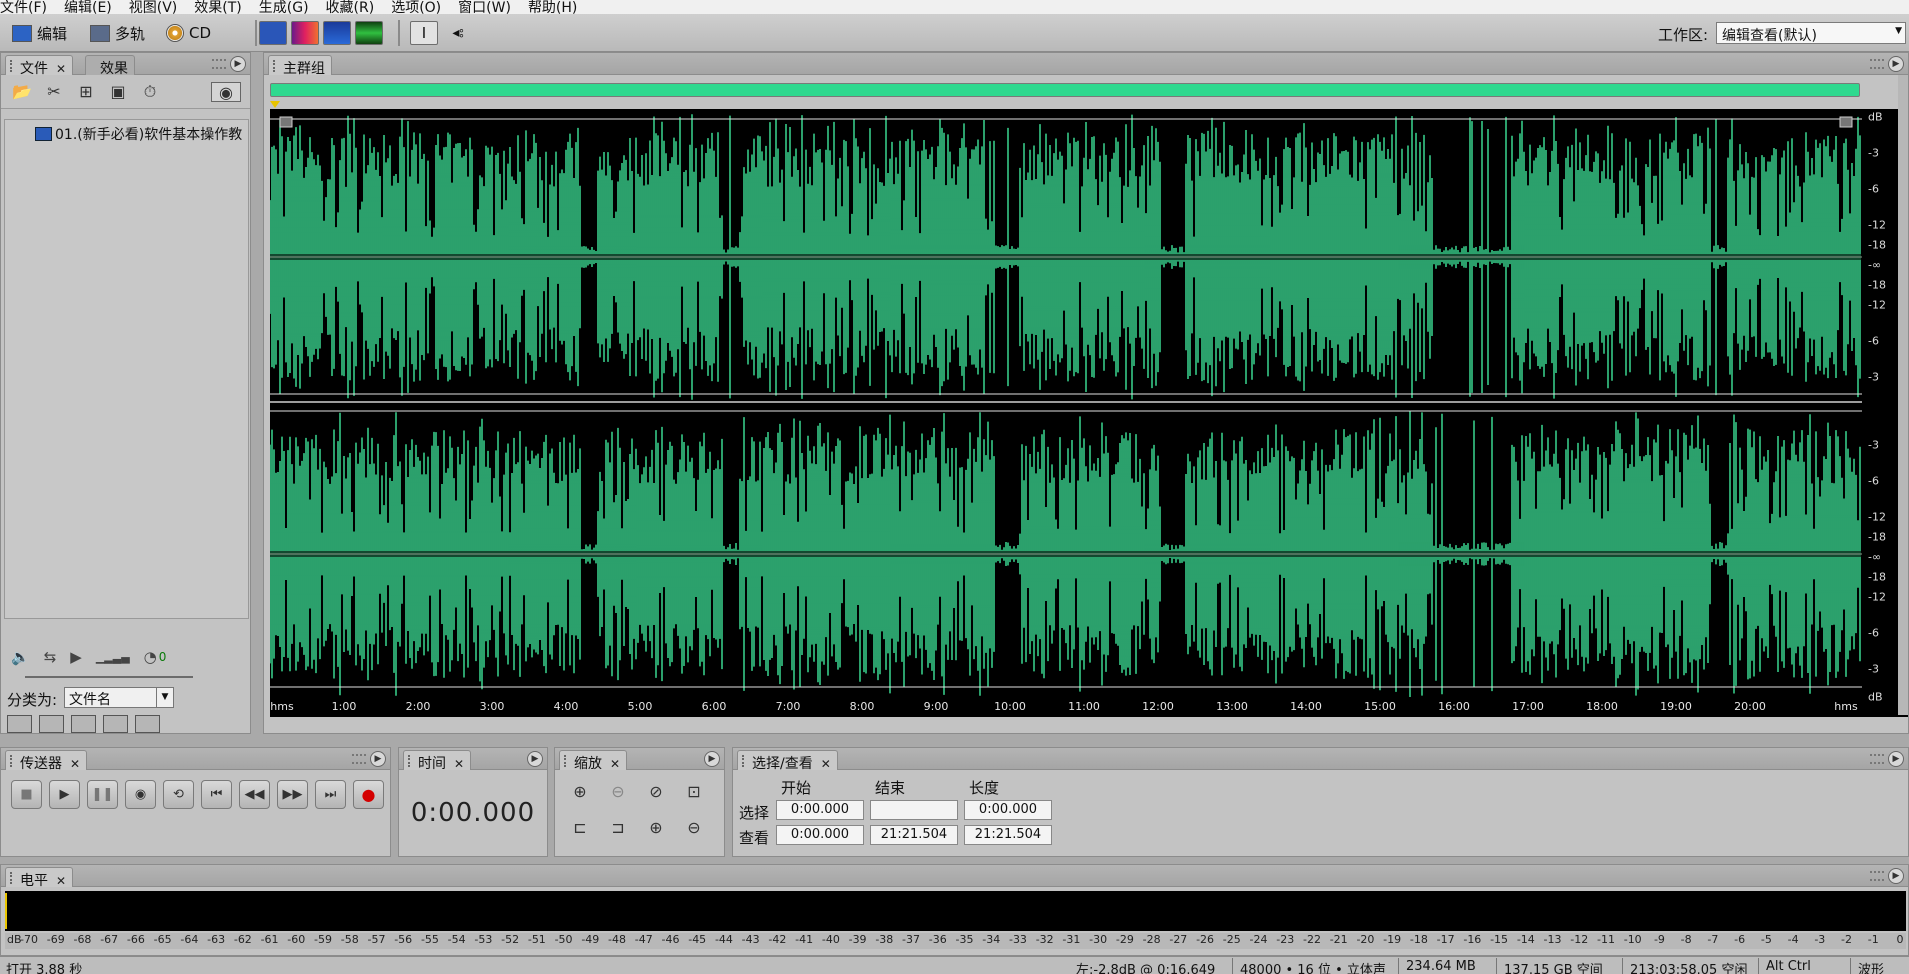  What do you see at coordinates (254, 794) in the screenshot?
I see `rewind-button: ◀◀` at bounding box center [254, 794].